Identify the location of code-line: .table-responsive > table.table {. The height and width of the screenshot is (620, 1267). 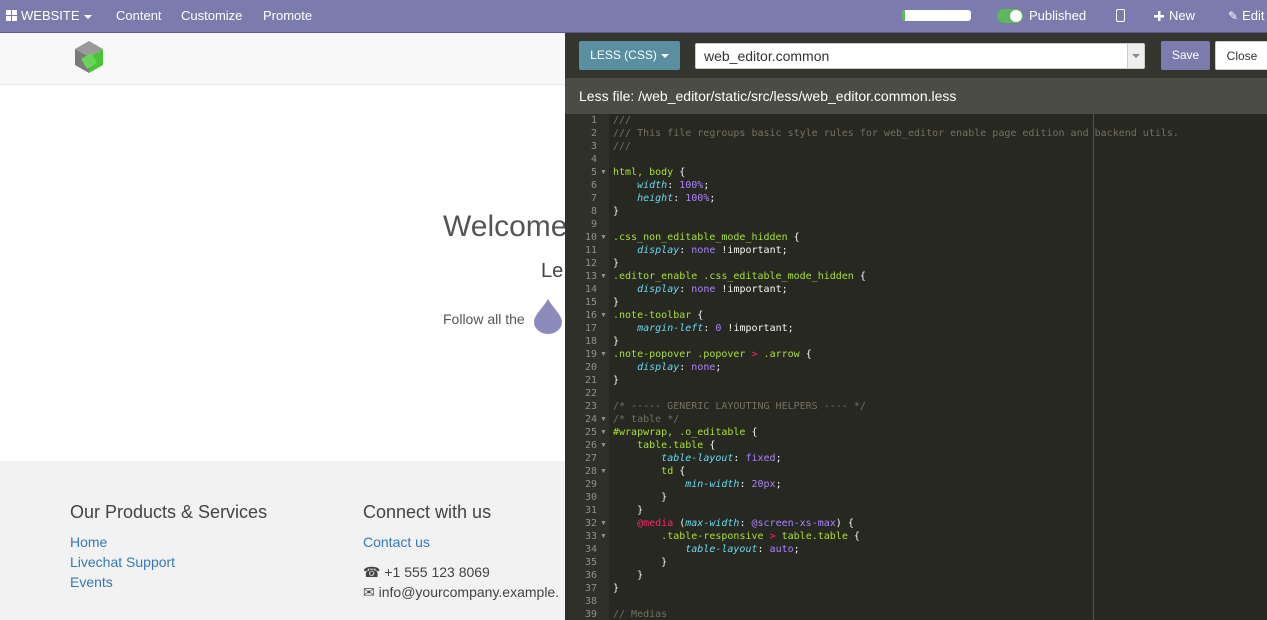
(760, 536).